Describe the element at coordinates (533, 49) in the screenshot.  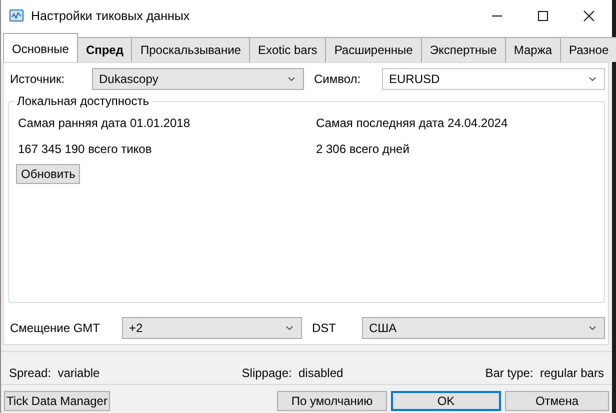
I see `tab: Маржа` at that location.